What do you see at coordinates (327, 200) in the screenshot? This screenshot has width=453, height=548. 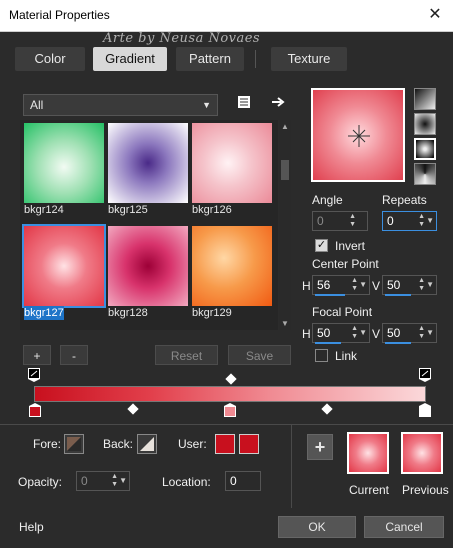 I see `angle-label: Angle` at bounding box center [327, 200].